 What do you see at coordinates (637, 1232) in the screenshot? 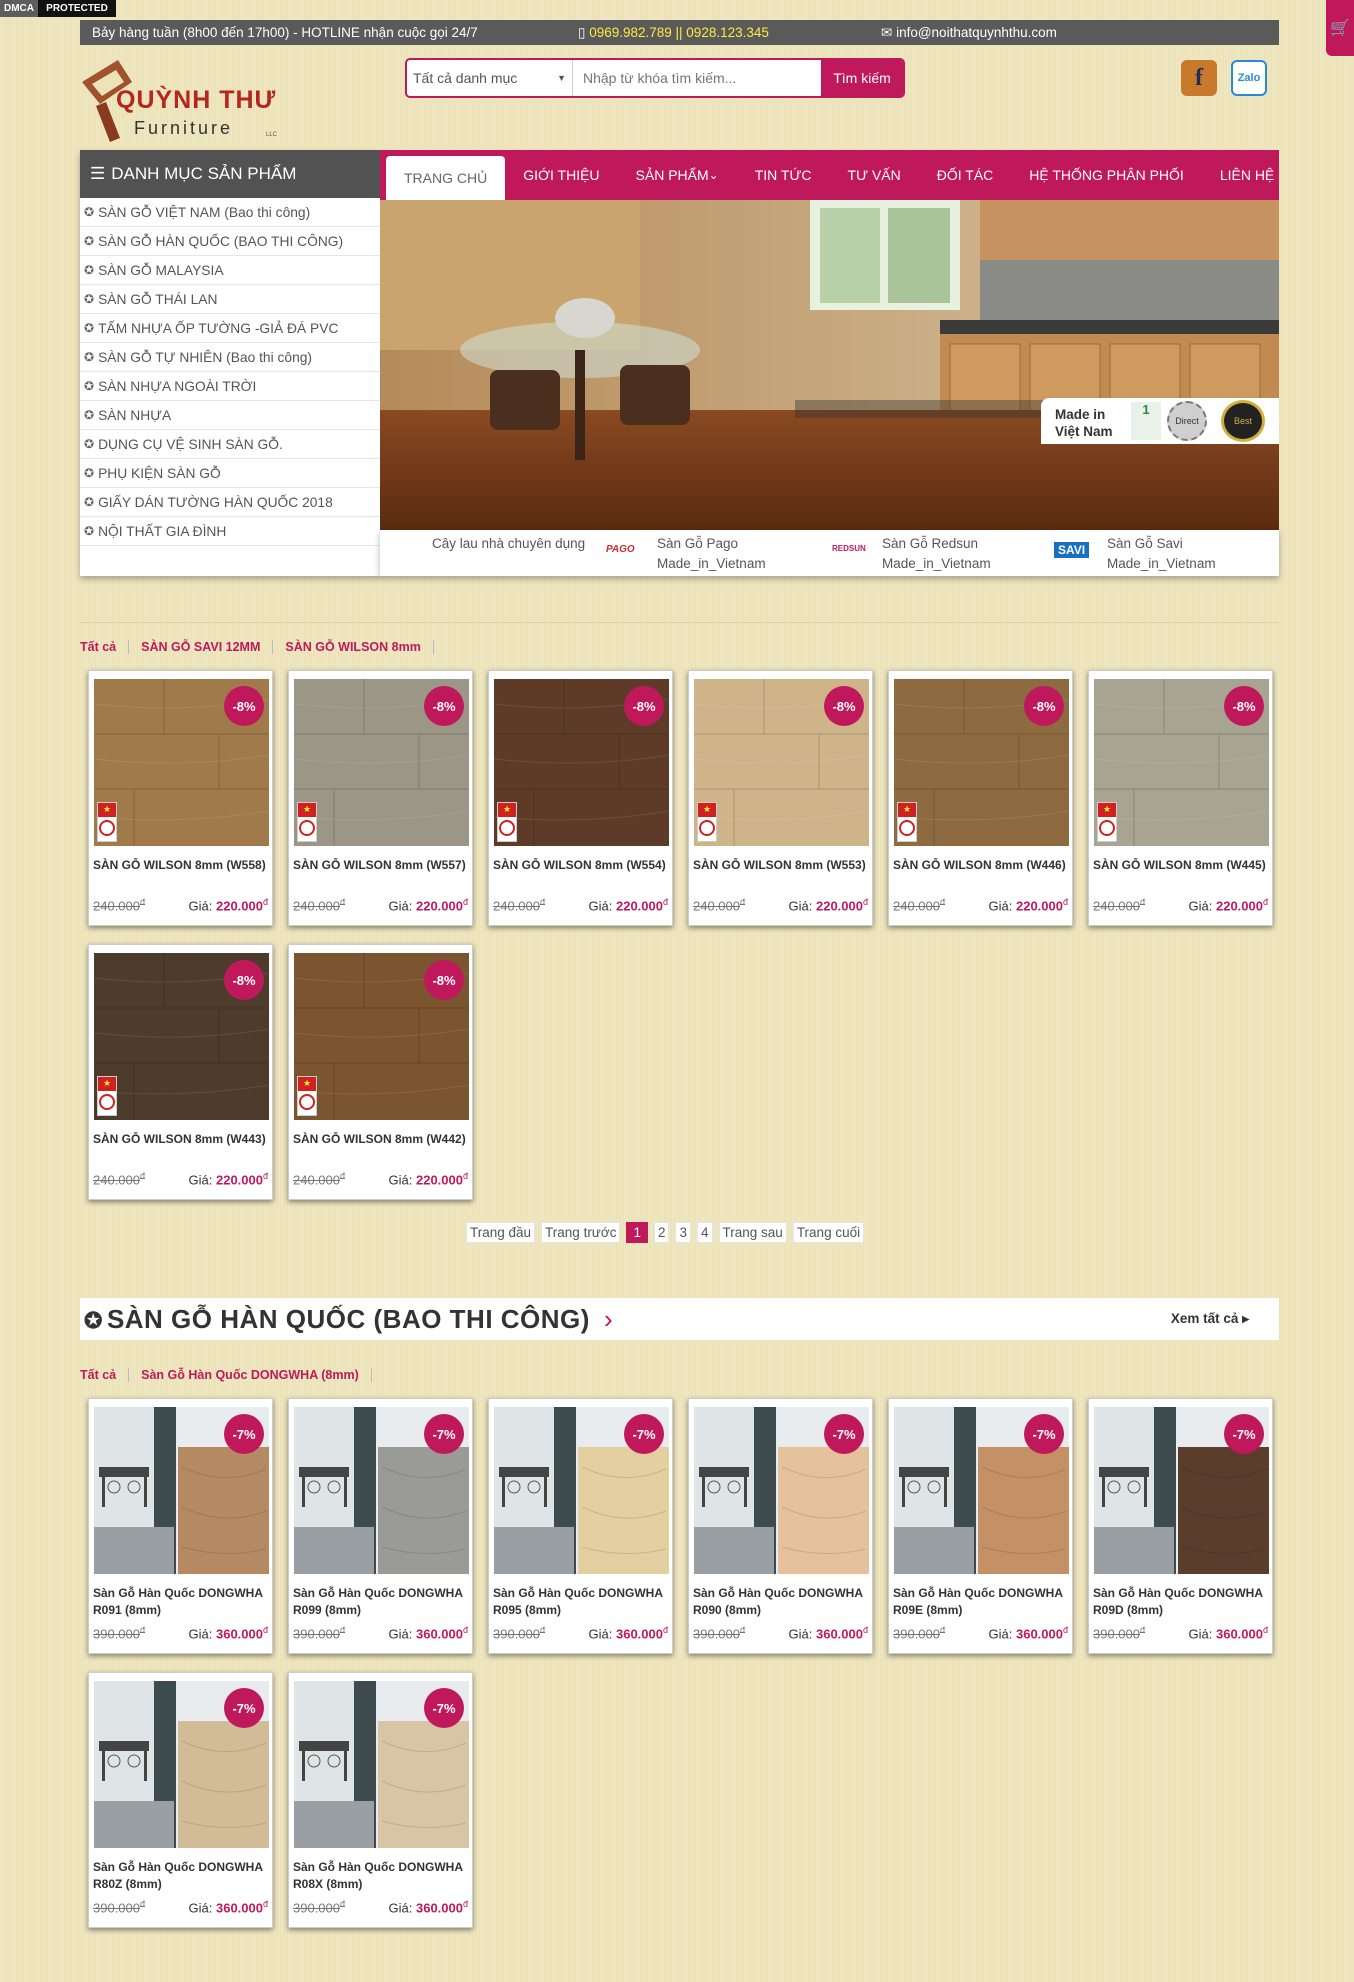
I see `page-link: 1` at bounding box center [637, 1232].